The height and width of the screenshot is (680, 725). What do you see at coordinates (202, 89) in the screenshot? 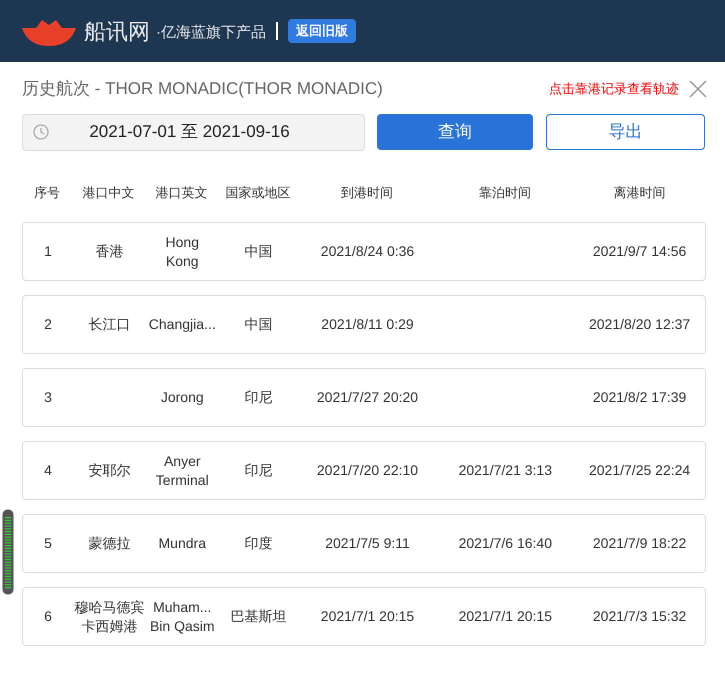
I see `page-title: 历史航次 - THOR MONADIC(THOR MONADIC)` at bounding box center [202, 89].